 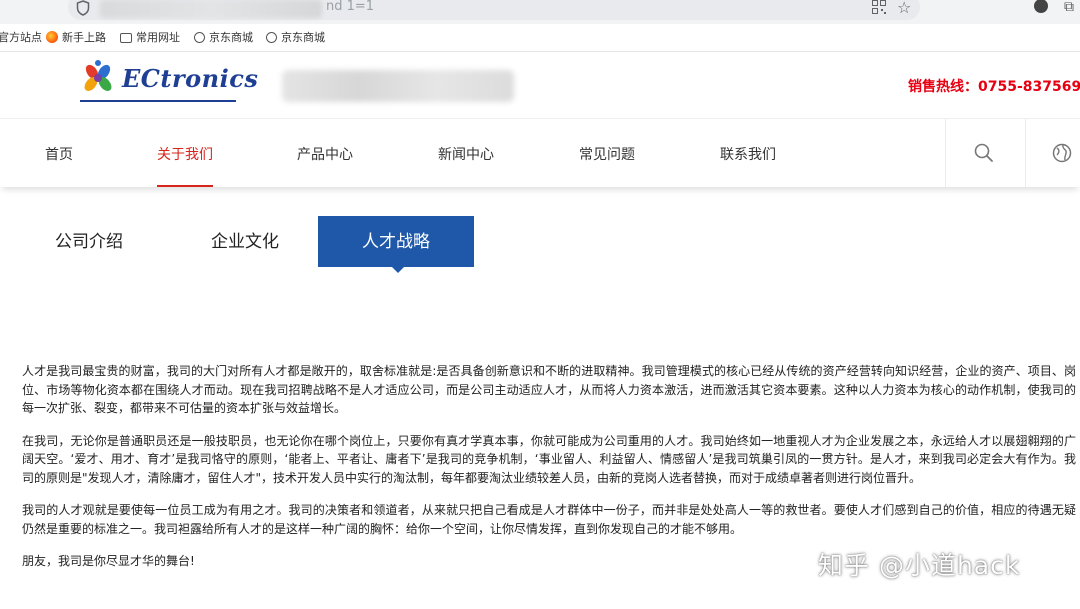 I want to click on logo-mark-icon, so click(x=98, y=75).